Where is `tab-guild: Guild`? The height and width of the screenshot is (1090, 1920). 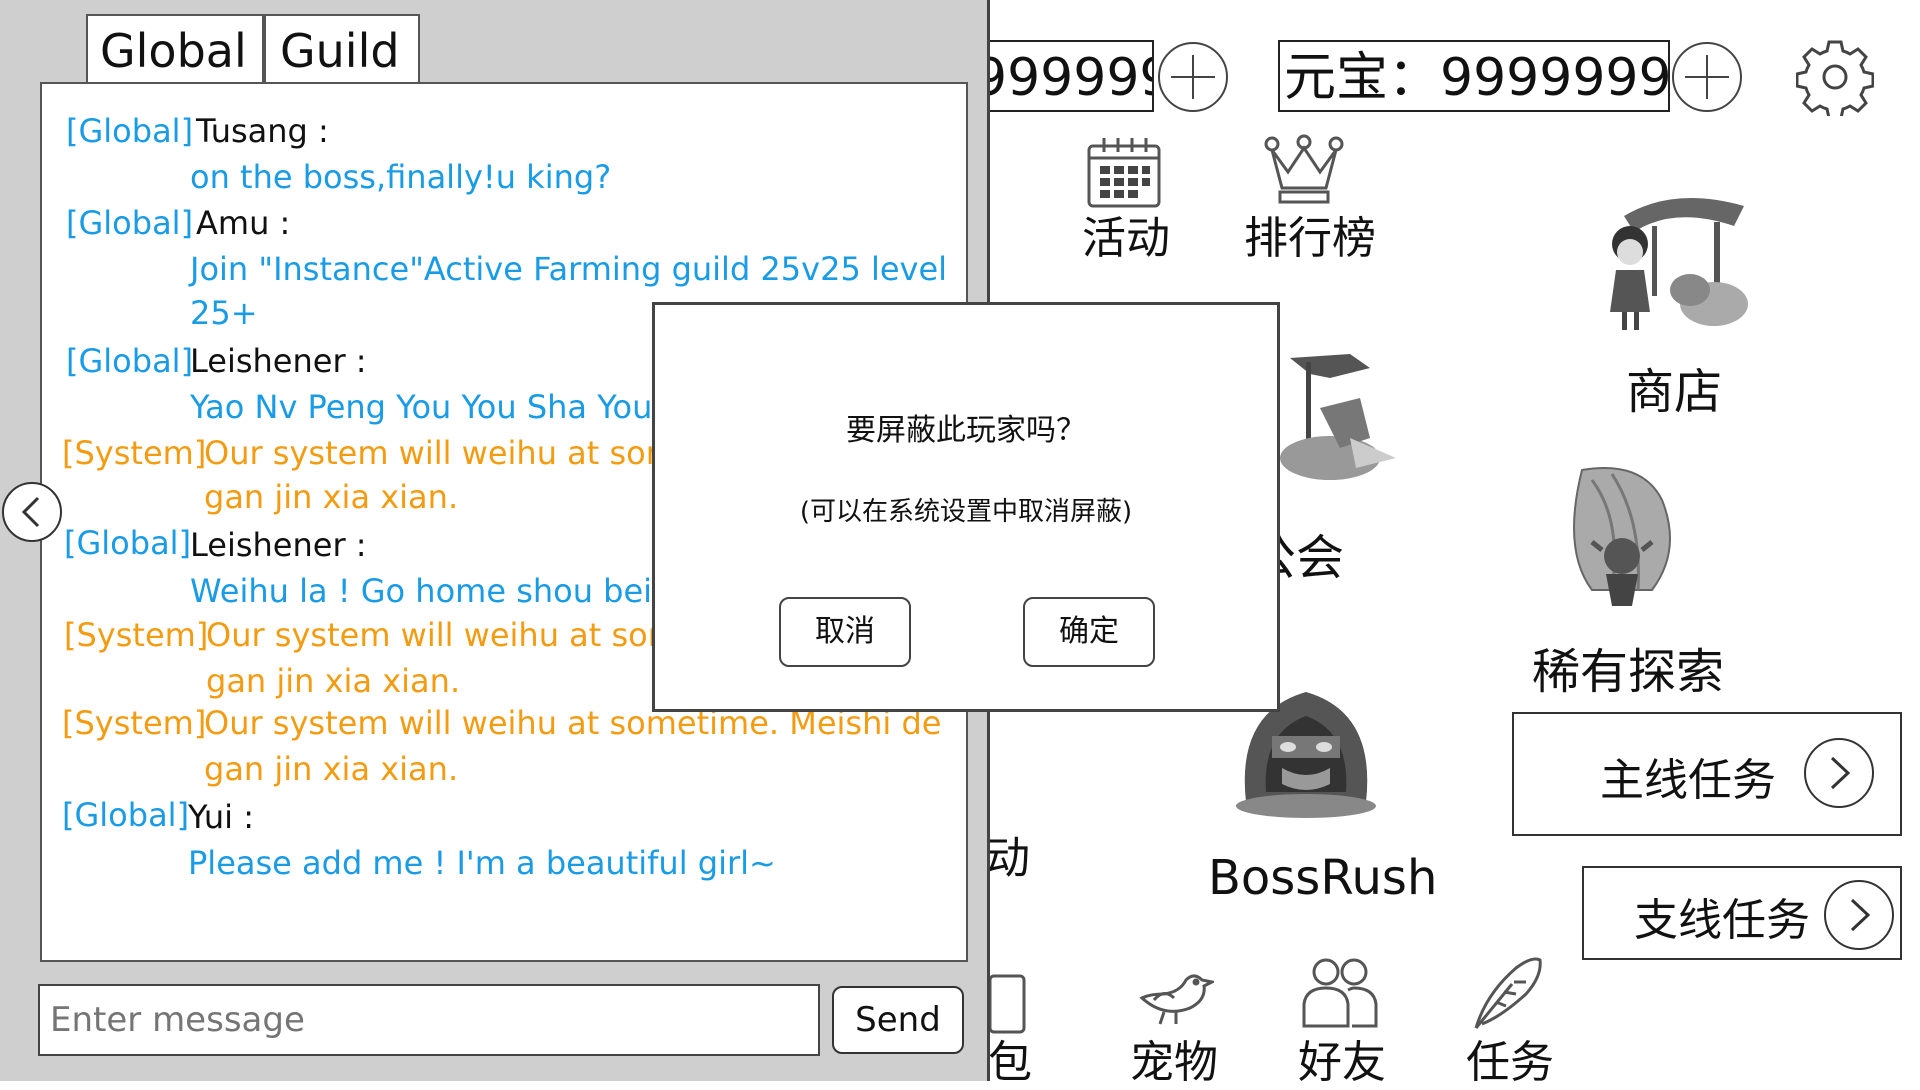
tab-guild: Guild is located at coordinates (342, 49).